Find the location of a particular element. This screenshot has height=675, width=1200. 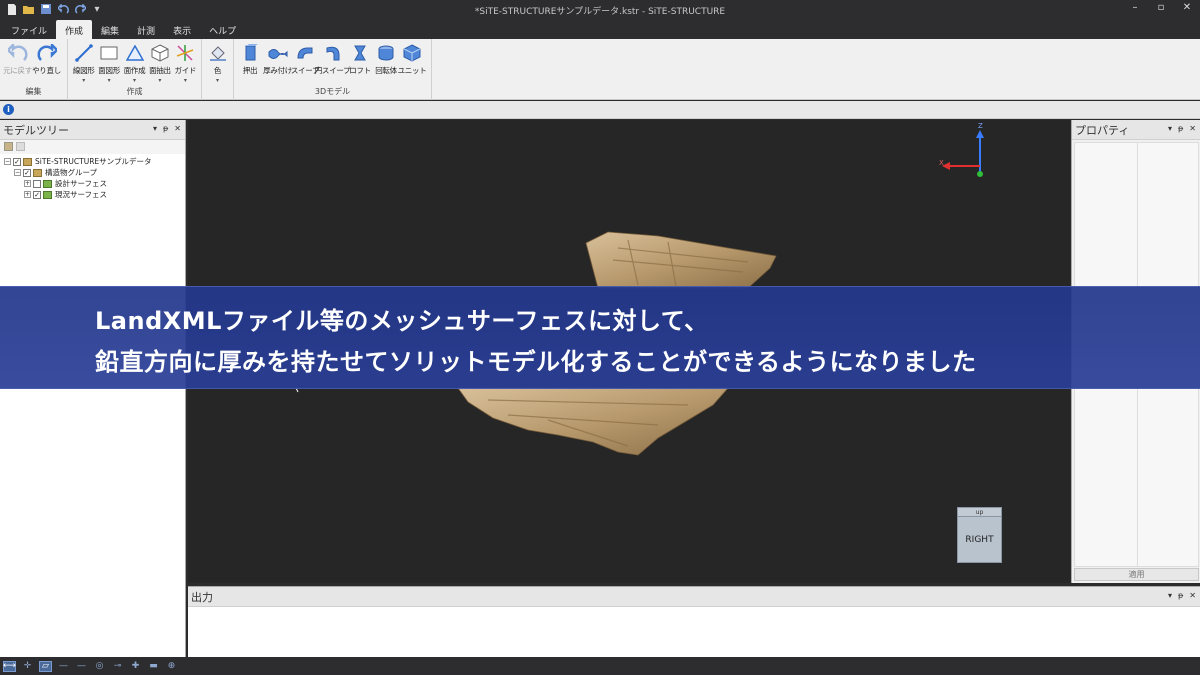

view-cube-top-face: up is located at coordinates (979, 512).